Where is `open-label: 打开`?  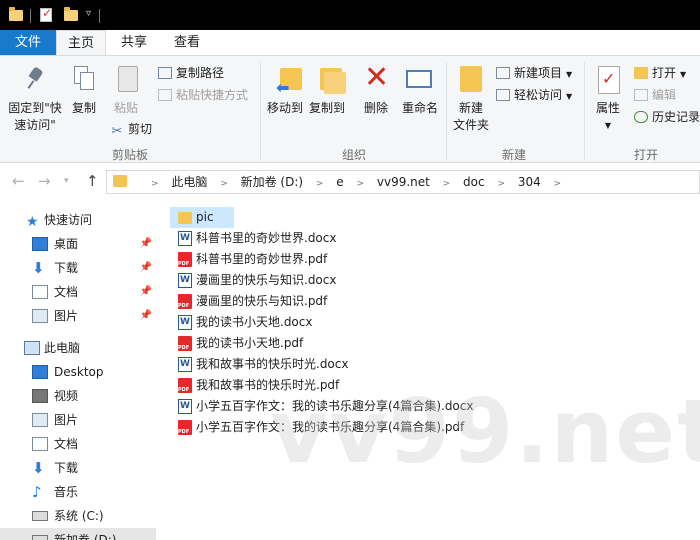
open-label: 打开 is located at coordinates (664, 73).